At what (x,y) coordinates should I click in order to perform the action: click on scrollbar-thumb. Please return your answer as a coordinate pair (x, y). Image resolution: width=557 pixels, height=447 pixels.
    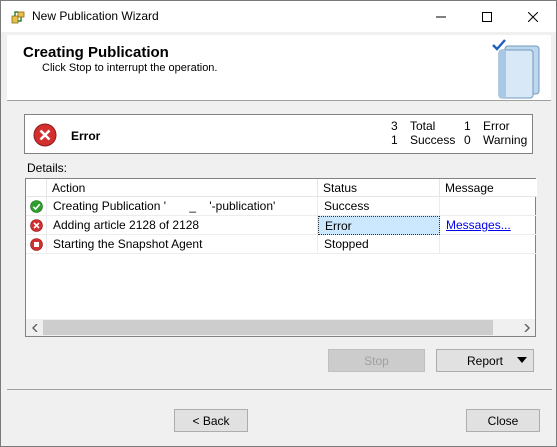
    Looking at the image, I should click on (268, 327).